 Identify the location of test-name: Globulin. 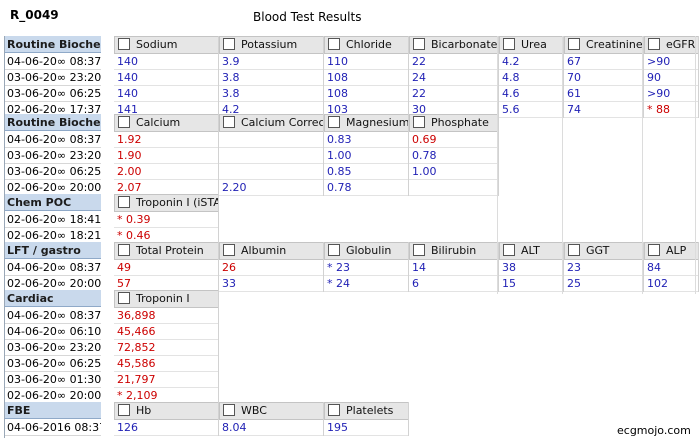
(369, 250).